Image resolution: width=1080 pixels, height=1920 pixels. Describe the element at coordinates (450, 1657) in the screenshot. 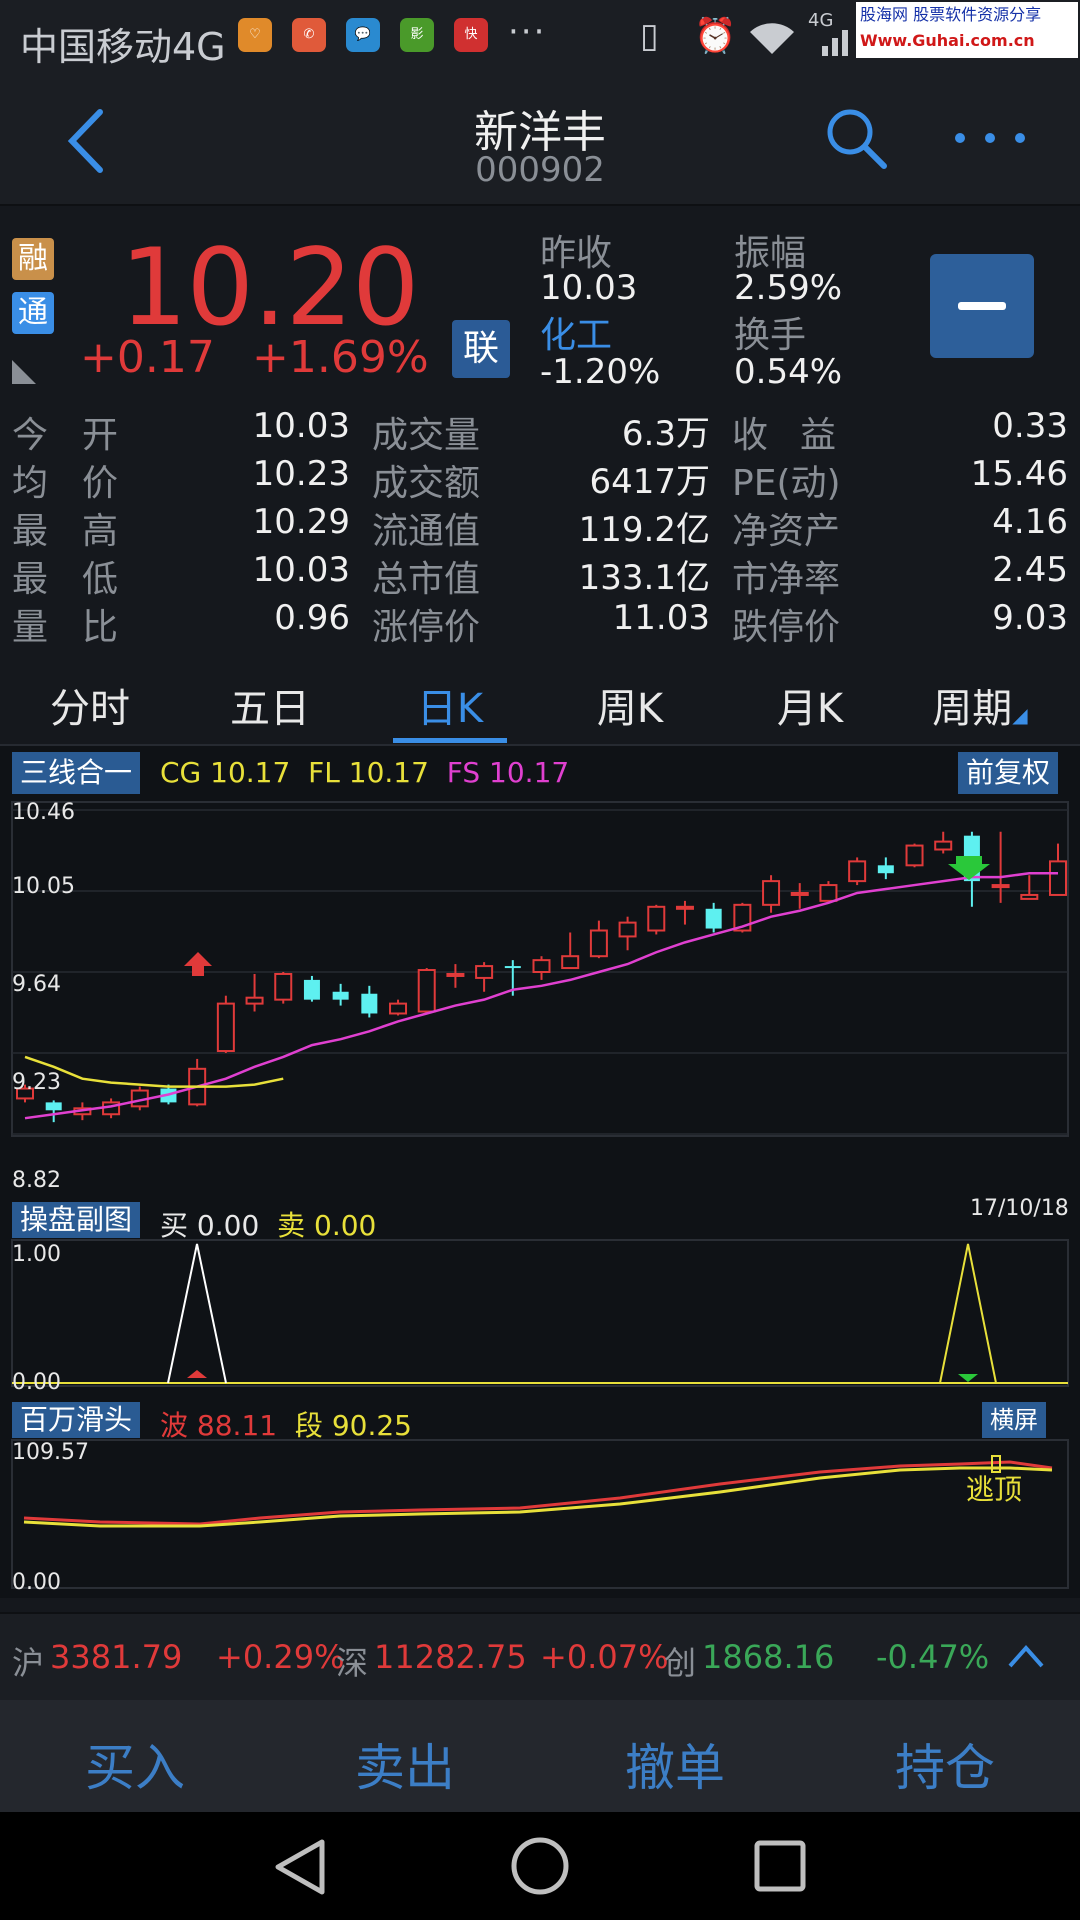

I see `sz-index-value: 11282.75` at that location.